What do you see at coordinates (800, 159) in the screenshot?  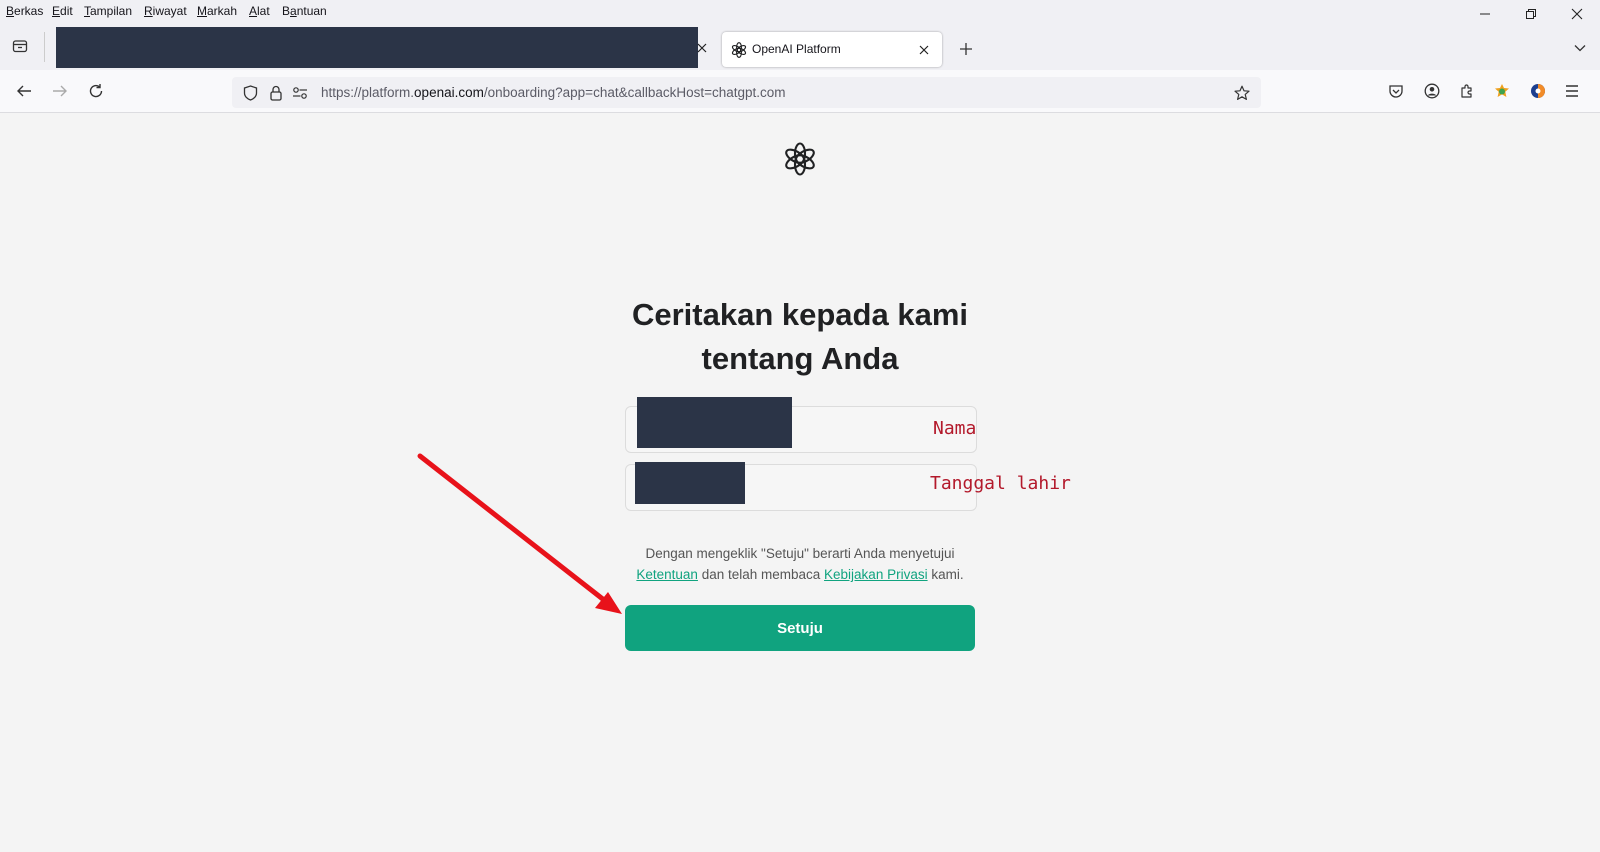 I see `openai-logo-icon` at bounding box center [800, 159].